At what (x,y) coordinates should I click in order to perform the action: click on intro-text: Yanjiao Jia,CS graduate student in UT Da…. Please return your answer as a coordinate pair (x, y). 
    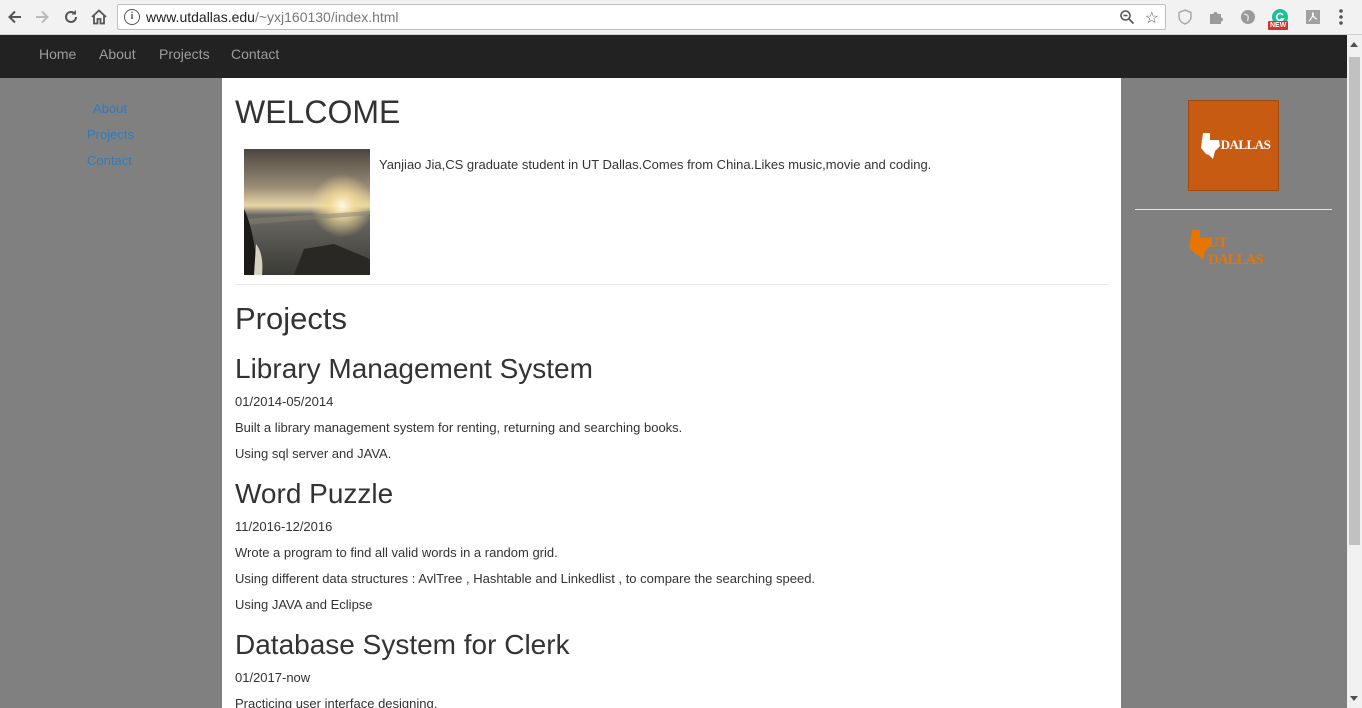
    Looking at the image, I should click on (655, 164).